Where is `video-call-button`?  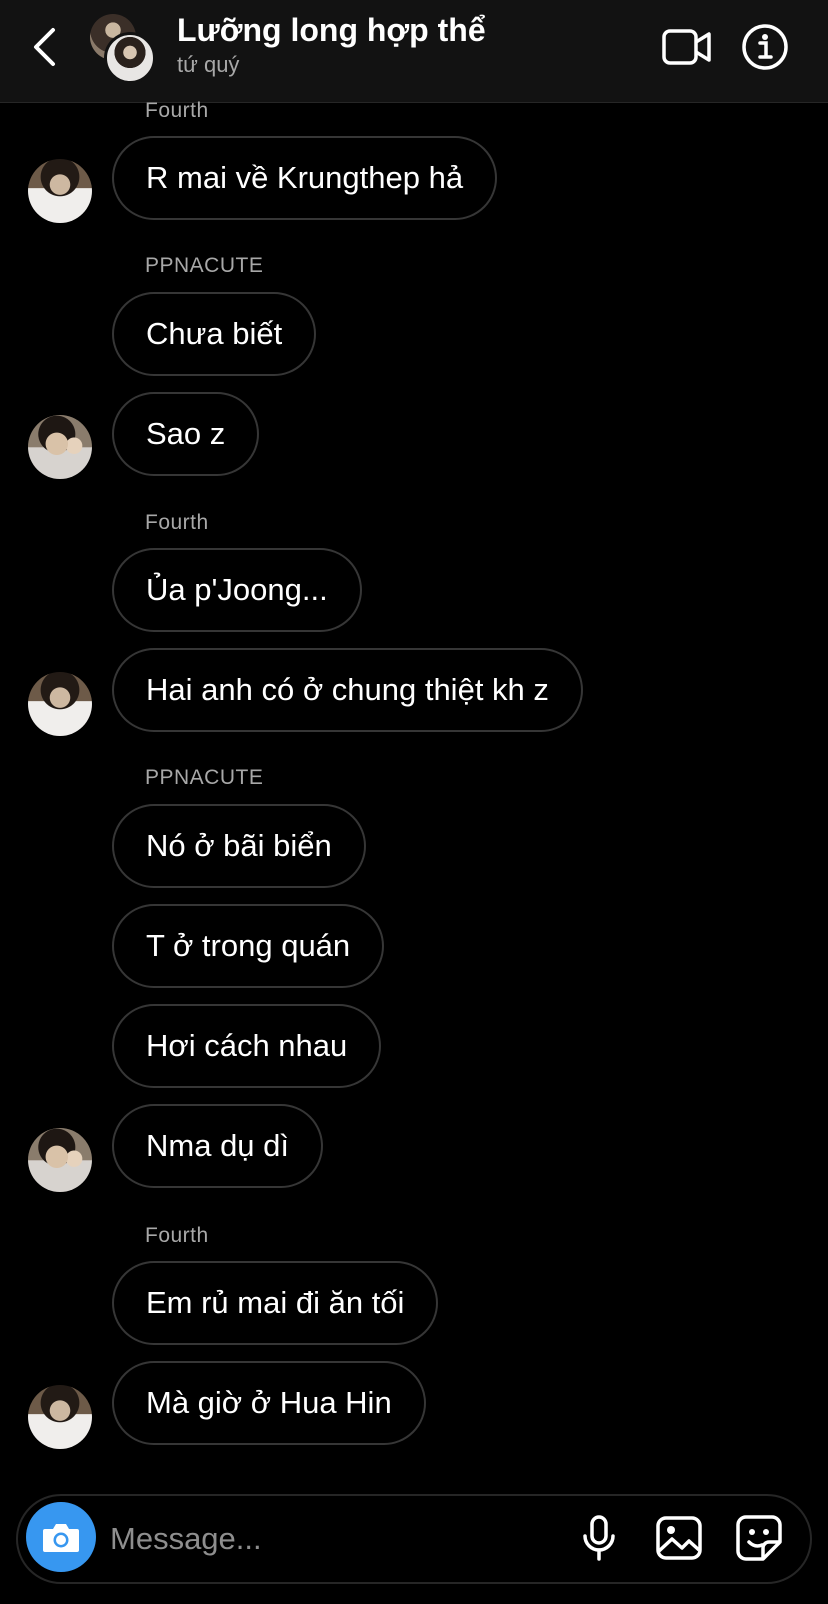 video-call-button is located at coordinates (687, 47).